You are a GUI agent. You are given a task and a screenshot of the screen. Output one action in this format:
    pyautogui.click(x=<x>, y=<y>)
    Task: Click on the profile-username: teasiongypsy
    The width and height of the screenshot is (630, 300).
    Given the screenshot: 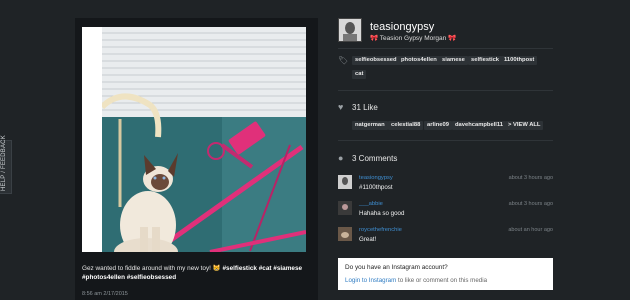 What is the action you would take?
    pyautogui.click(x=402, y=27)
    